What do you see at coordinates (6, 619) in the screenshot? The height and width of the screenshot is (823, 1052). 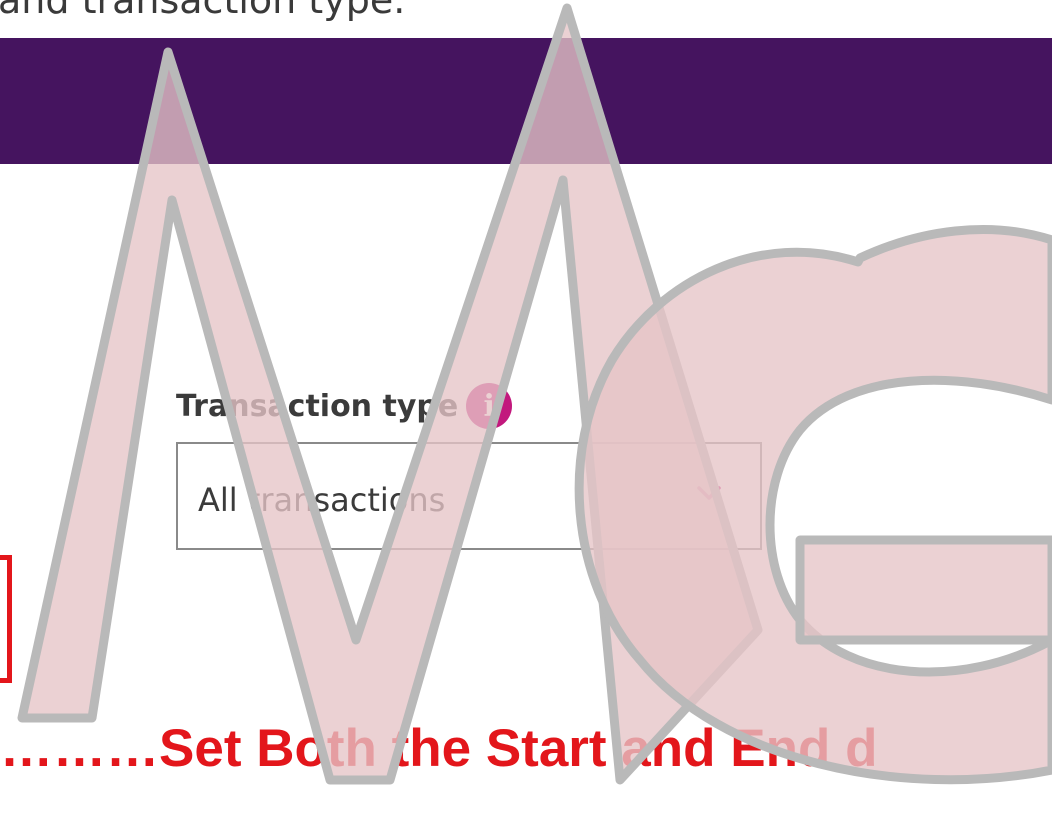 I see `red-highlight-bracket` at bounding box center [6, 619].